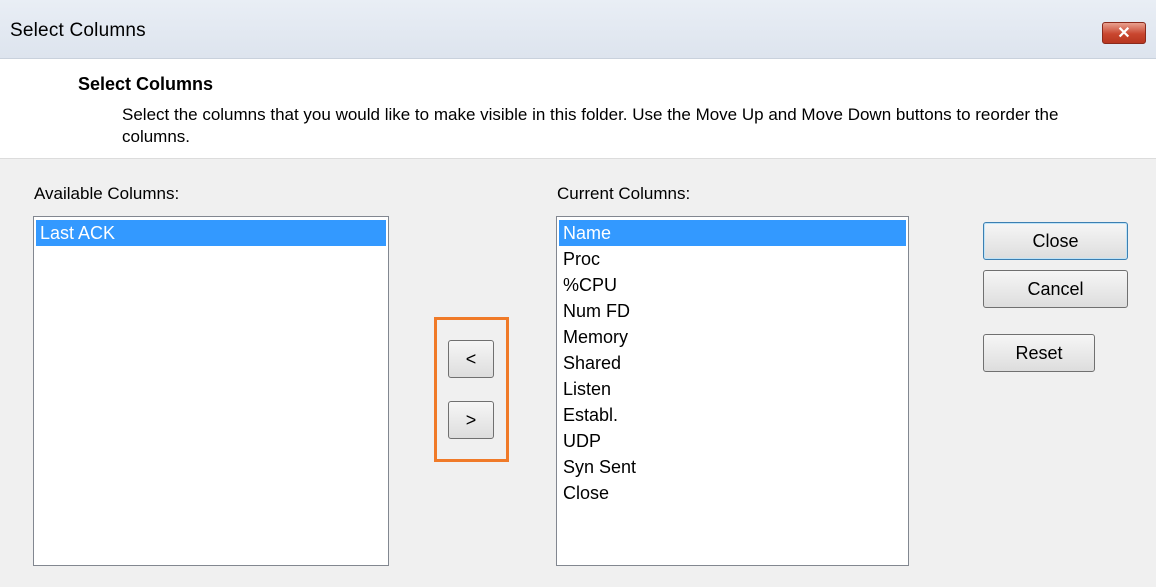 The image size is (1156, 587). What do you see at coordinates (732, 441) in the screenshot?
I see `list-item: UDP` at bounding box center [732, 441].